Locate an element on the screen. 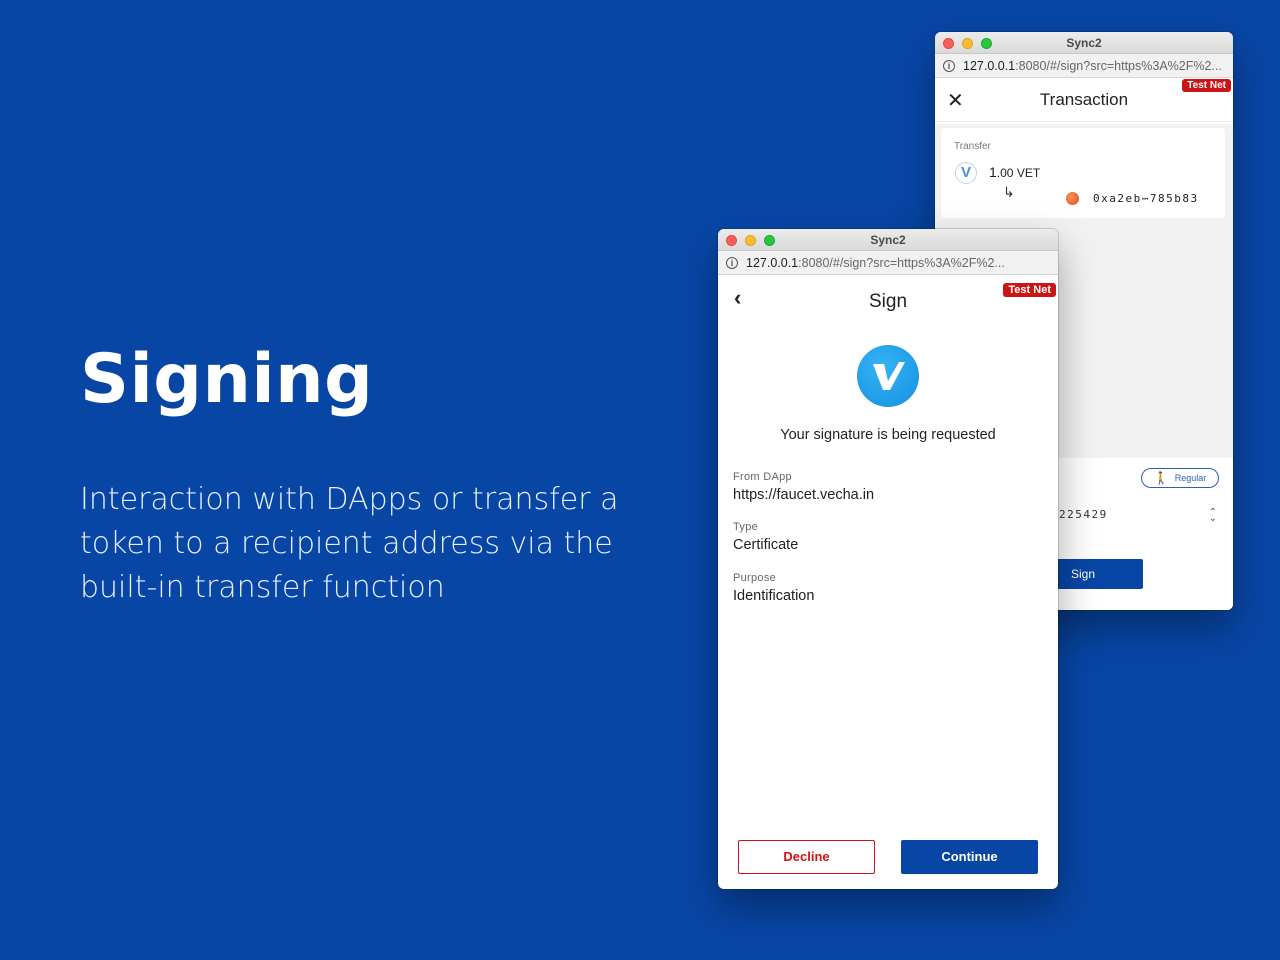 This screenshot has width=1280, height=960. from-dapp-field: From DApp https://faucet.vecha.in is located at coordinates (803, 487).